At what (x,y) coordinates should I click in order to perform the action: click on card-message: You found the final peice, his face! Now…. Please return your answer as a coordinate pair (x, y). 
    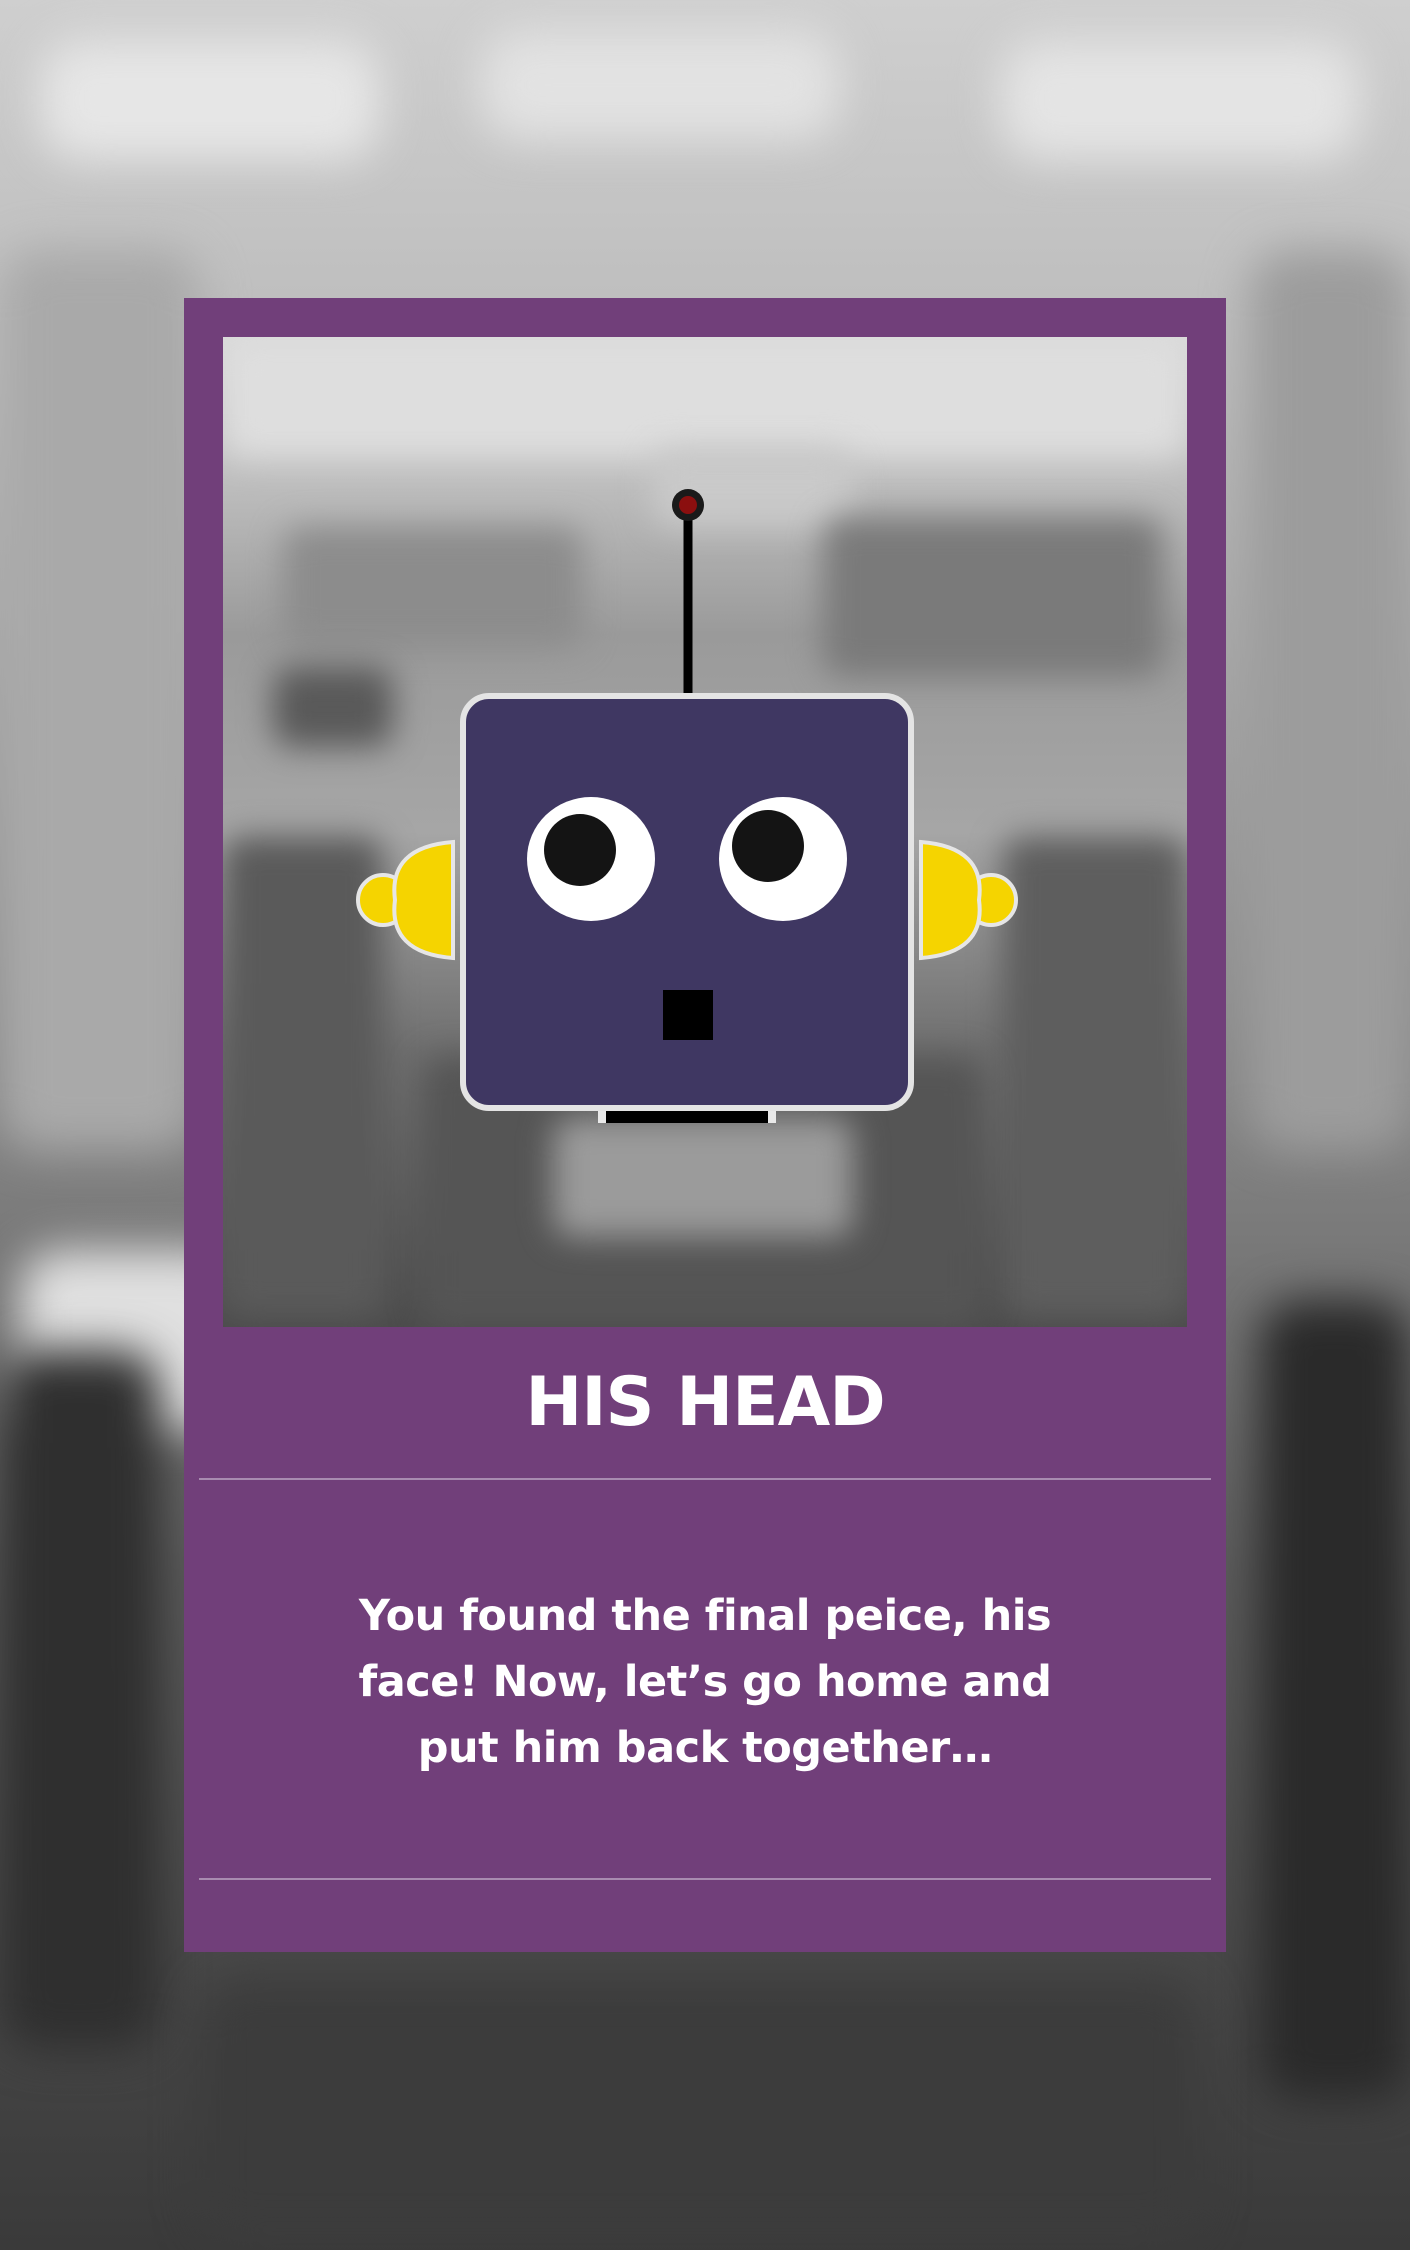
    Looking at the image, I should click on (705, 1682).